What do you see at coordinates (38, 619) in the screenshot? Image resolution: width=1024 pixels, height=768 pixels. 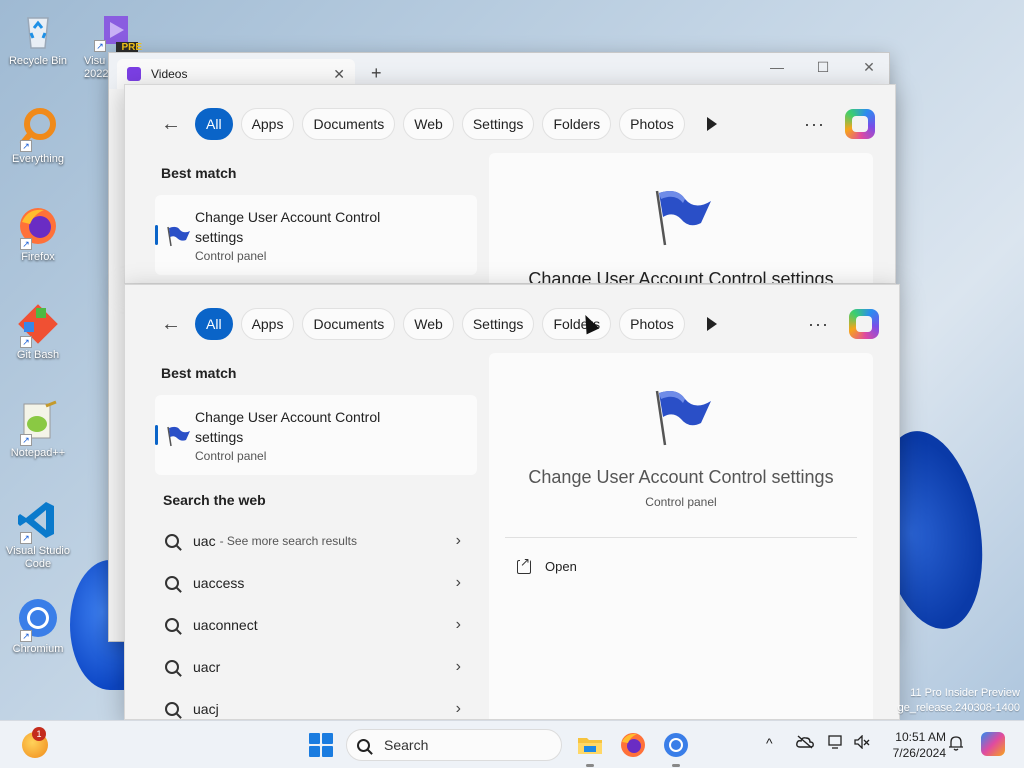 I see `chromium-icon: ↗` at bounding box center [38, 619].